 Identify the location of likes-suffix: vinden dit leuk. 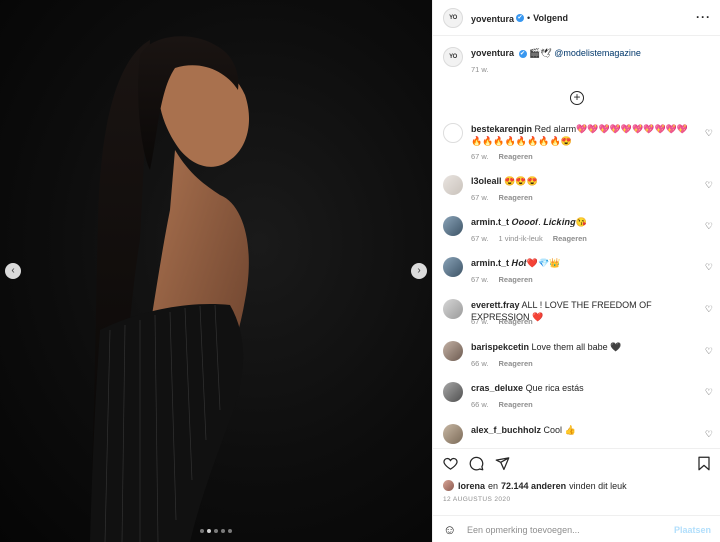
(598, 485).